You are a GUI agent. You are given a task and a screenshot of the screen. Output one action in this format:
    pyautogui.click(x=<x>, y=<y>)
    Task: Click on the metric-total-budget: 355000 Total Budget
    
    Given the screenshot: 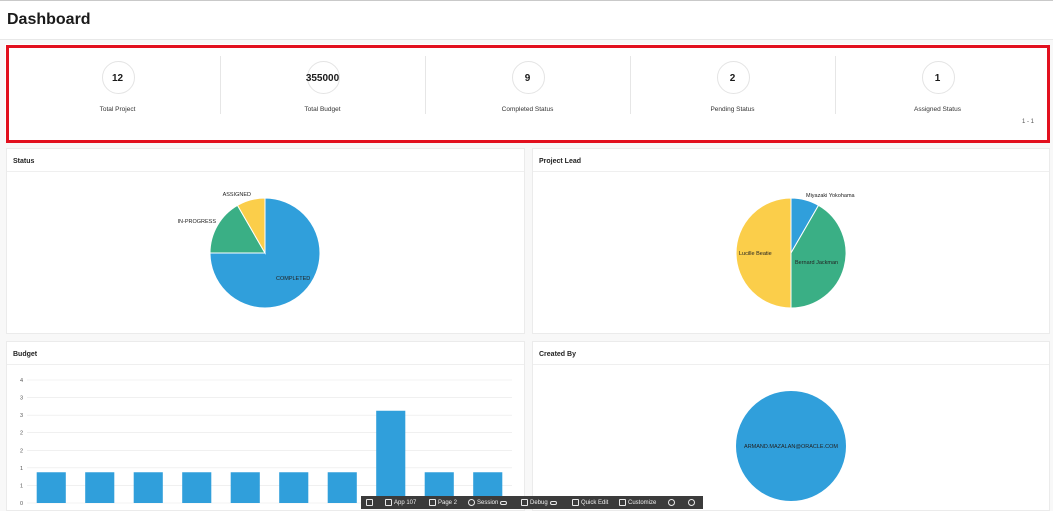 What is the action you would take?
    pyautogui.click(x=322, y=83)
    